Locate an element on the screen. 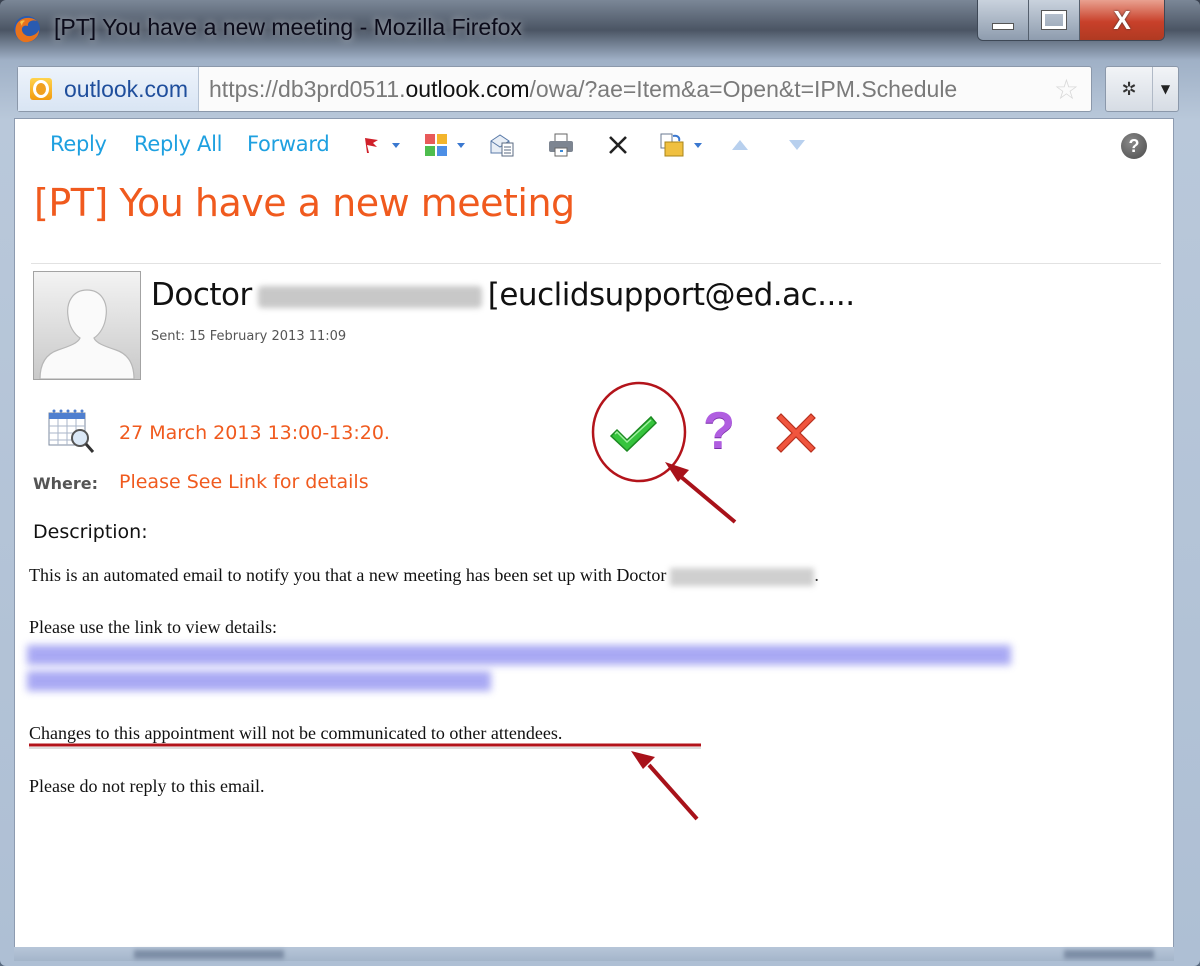 Image resolution: width=1200 pixels, height=966 pixels. site-identity-label: outlook.com is located at coordinates (126, 88).